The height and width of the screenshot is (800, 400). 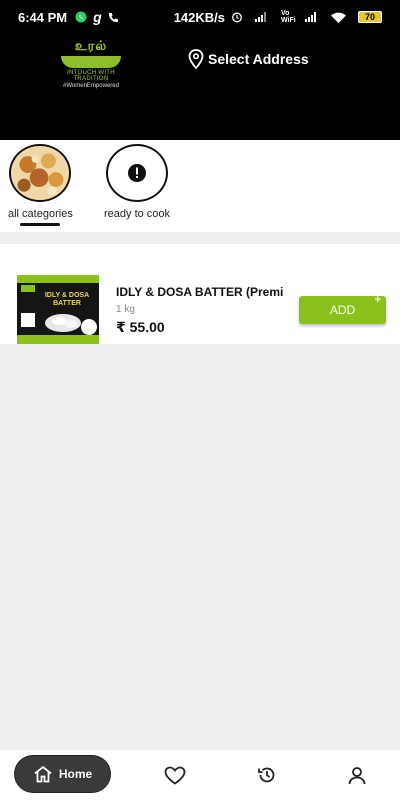 I want to click on net-speed: 142KB/s, so click(x=199, y=17).